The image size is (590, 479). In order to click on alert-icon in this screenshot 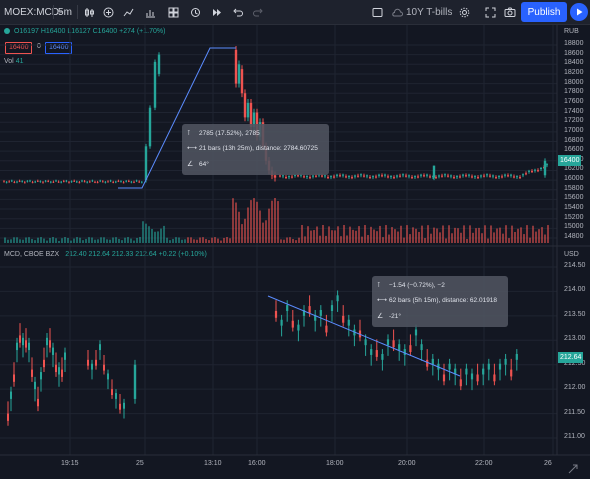, I will do `click(195, 12)`.